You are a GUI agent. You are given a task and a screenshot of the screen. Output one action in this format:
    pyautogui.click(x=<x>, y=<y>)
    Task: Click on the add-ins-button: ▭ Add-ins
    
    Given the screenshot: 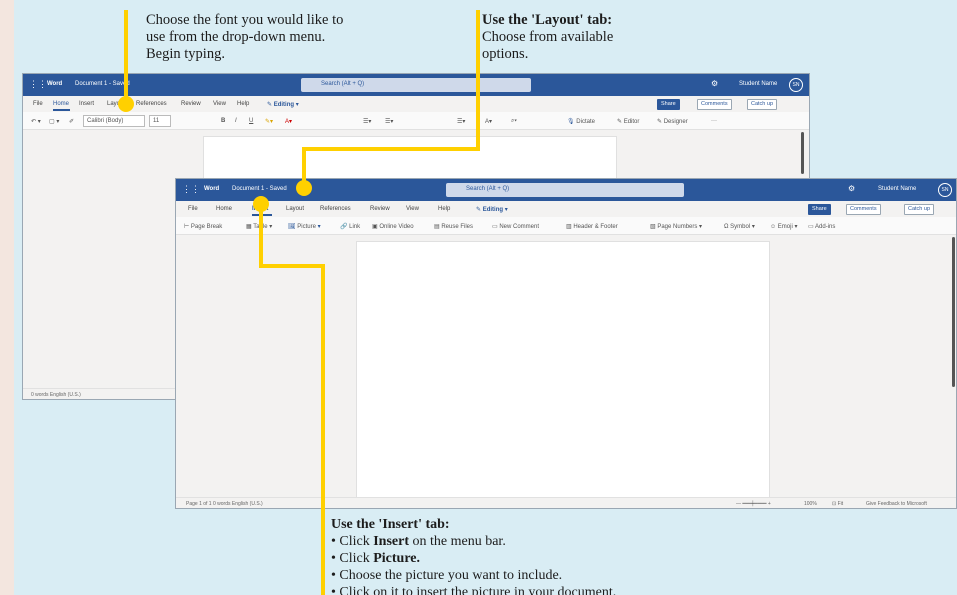 What is the action you would take?
    pyautogui.click(x=821, y=226)
    